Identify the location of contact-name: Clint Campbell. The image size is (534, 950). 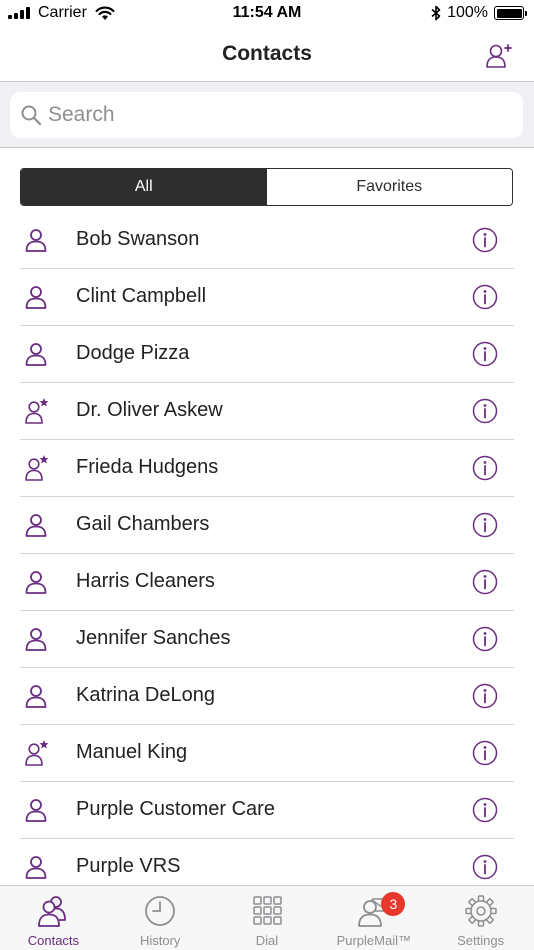
(141, 296).